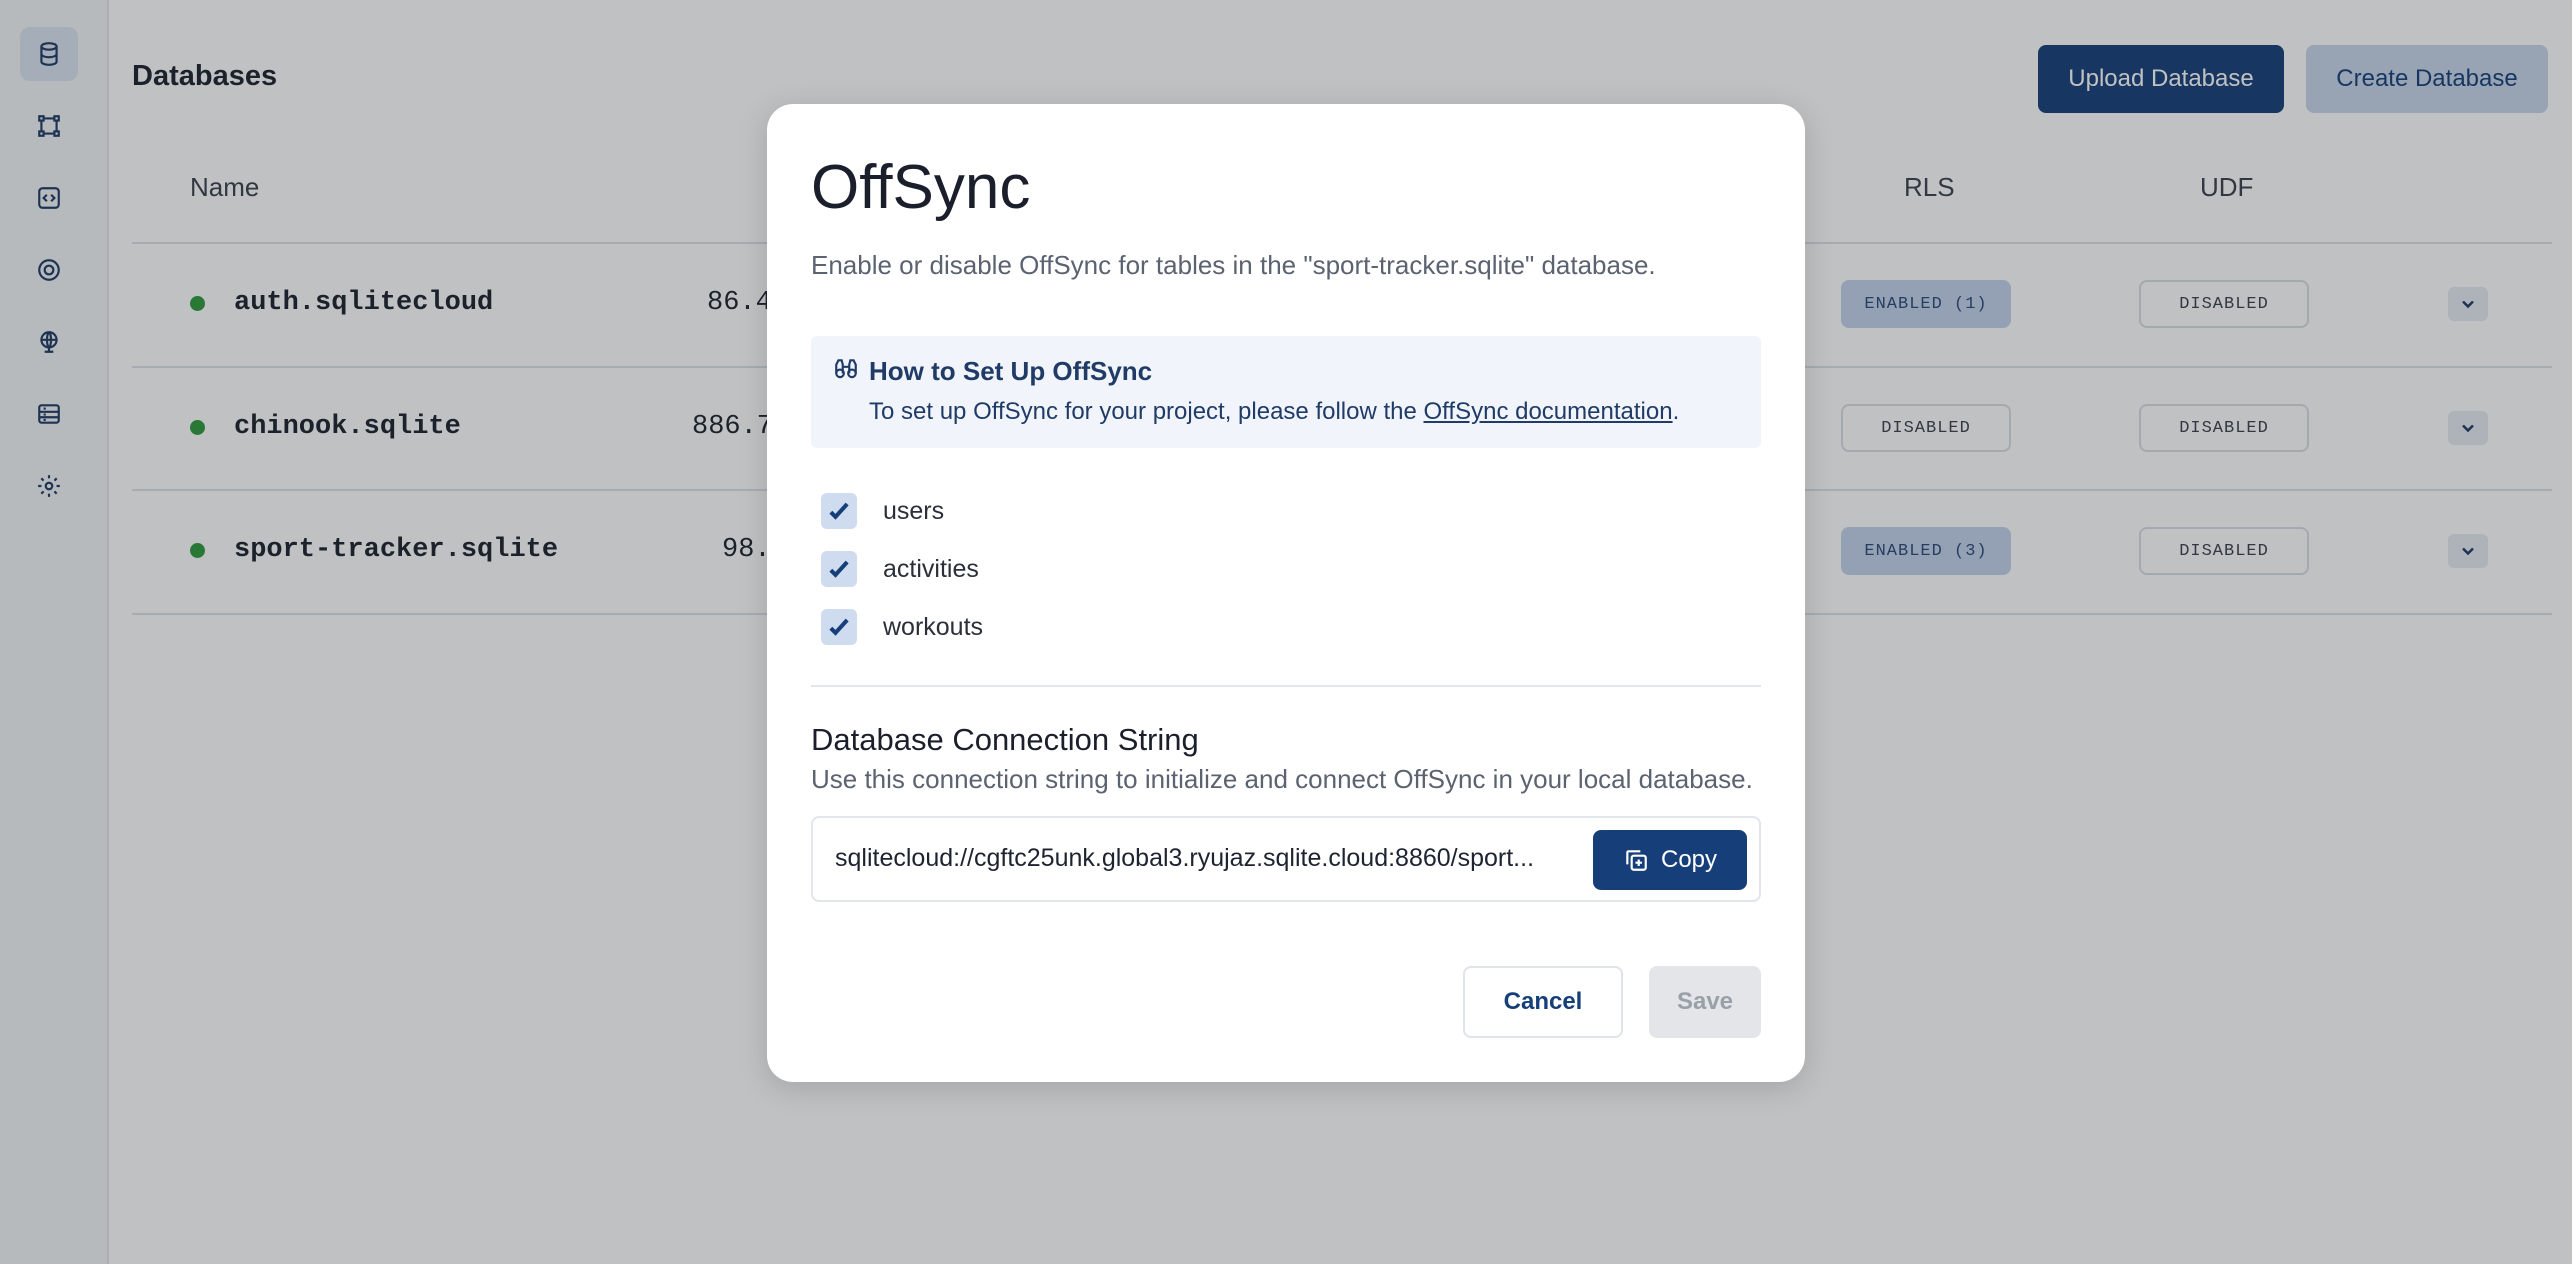  I want to click on save-button: Save, so click(1705, 1002).